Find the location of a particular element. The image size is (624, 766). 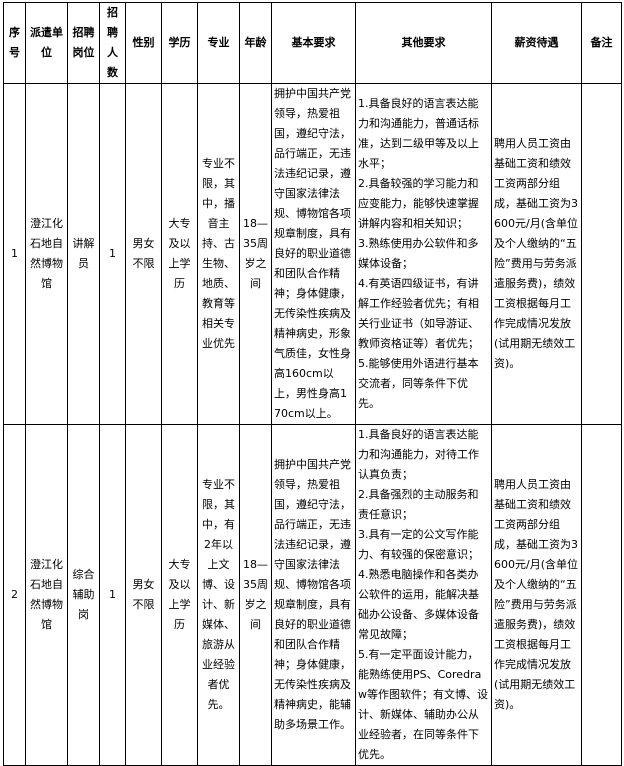

header-post: 招聘岗位 is located at coordinates (83, 43).